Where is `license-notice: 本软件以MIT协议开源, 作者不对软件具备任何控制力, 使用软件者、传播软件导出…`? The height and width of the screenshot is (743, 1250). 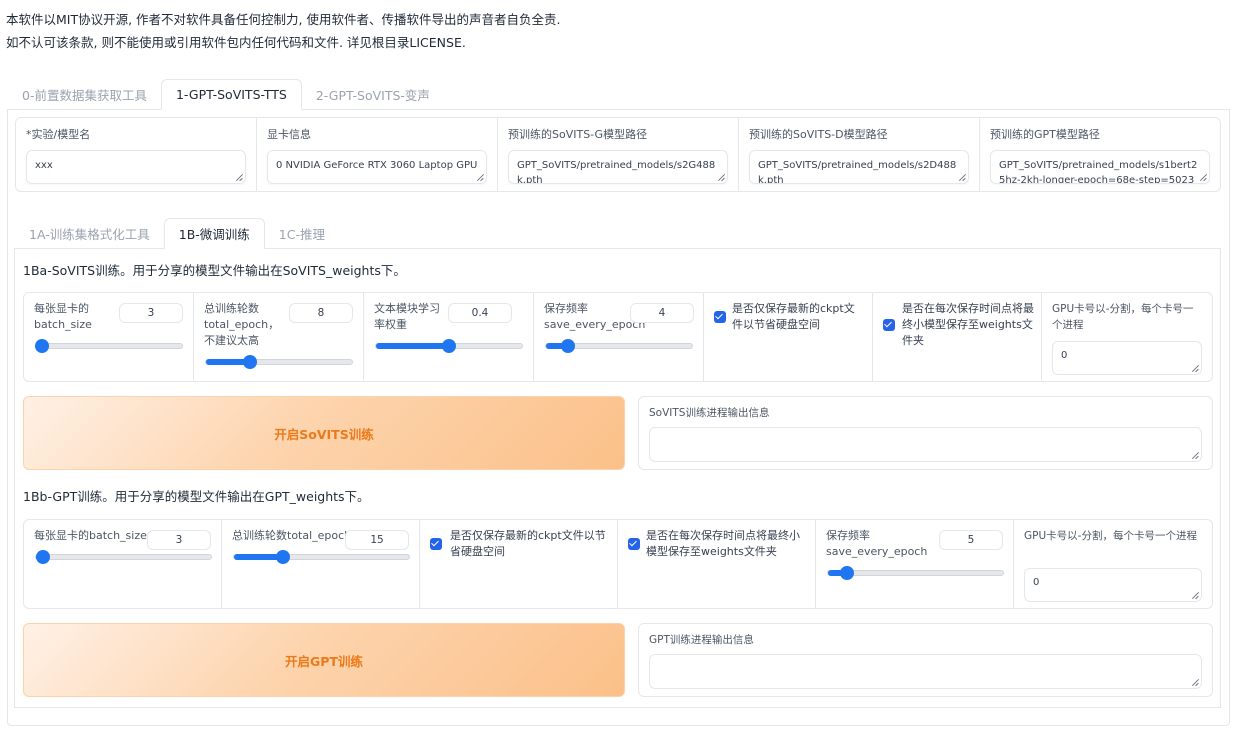 license-notice: 本软件以MIT协议开源, 作者不对软件具备任何控制力, 使用软件者、传播软件导出… is located at coordinates (283, 31).